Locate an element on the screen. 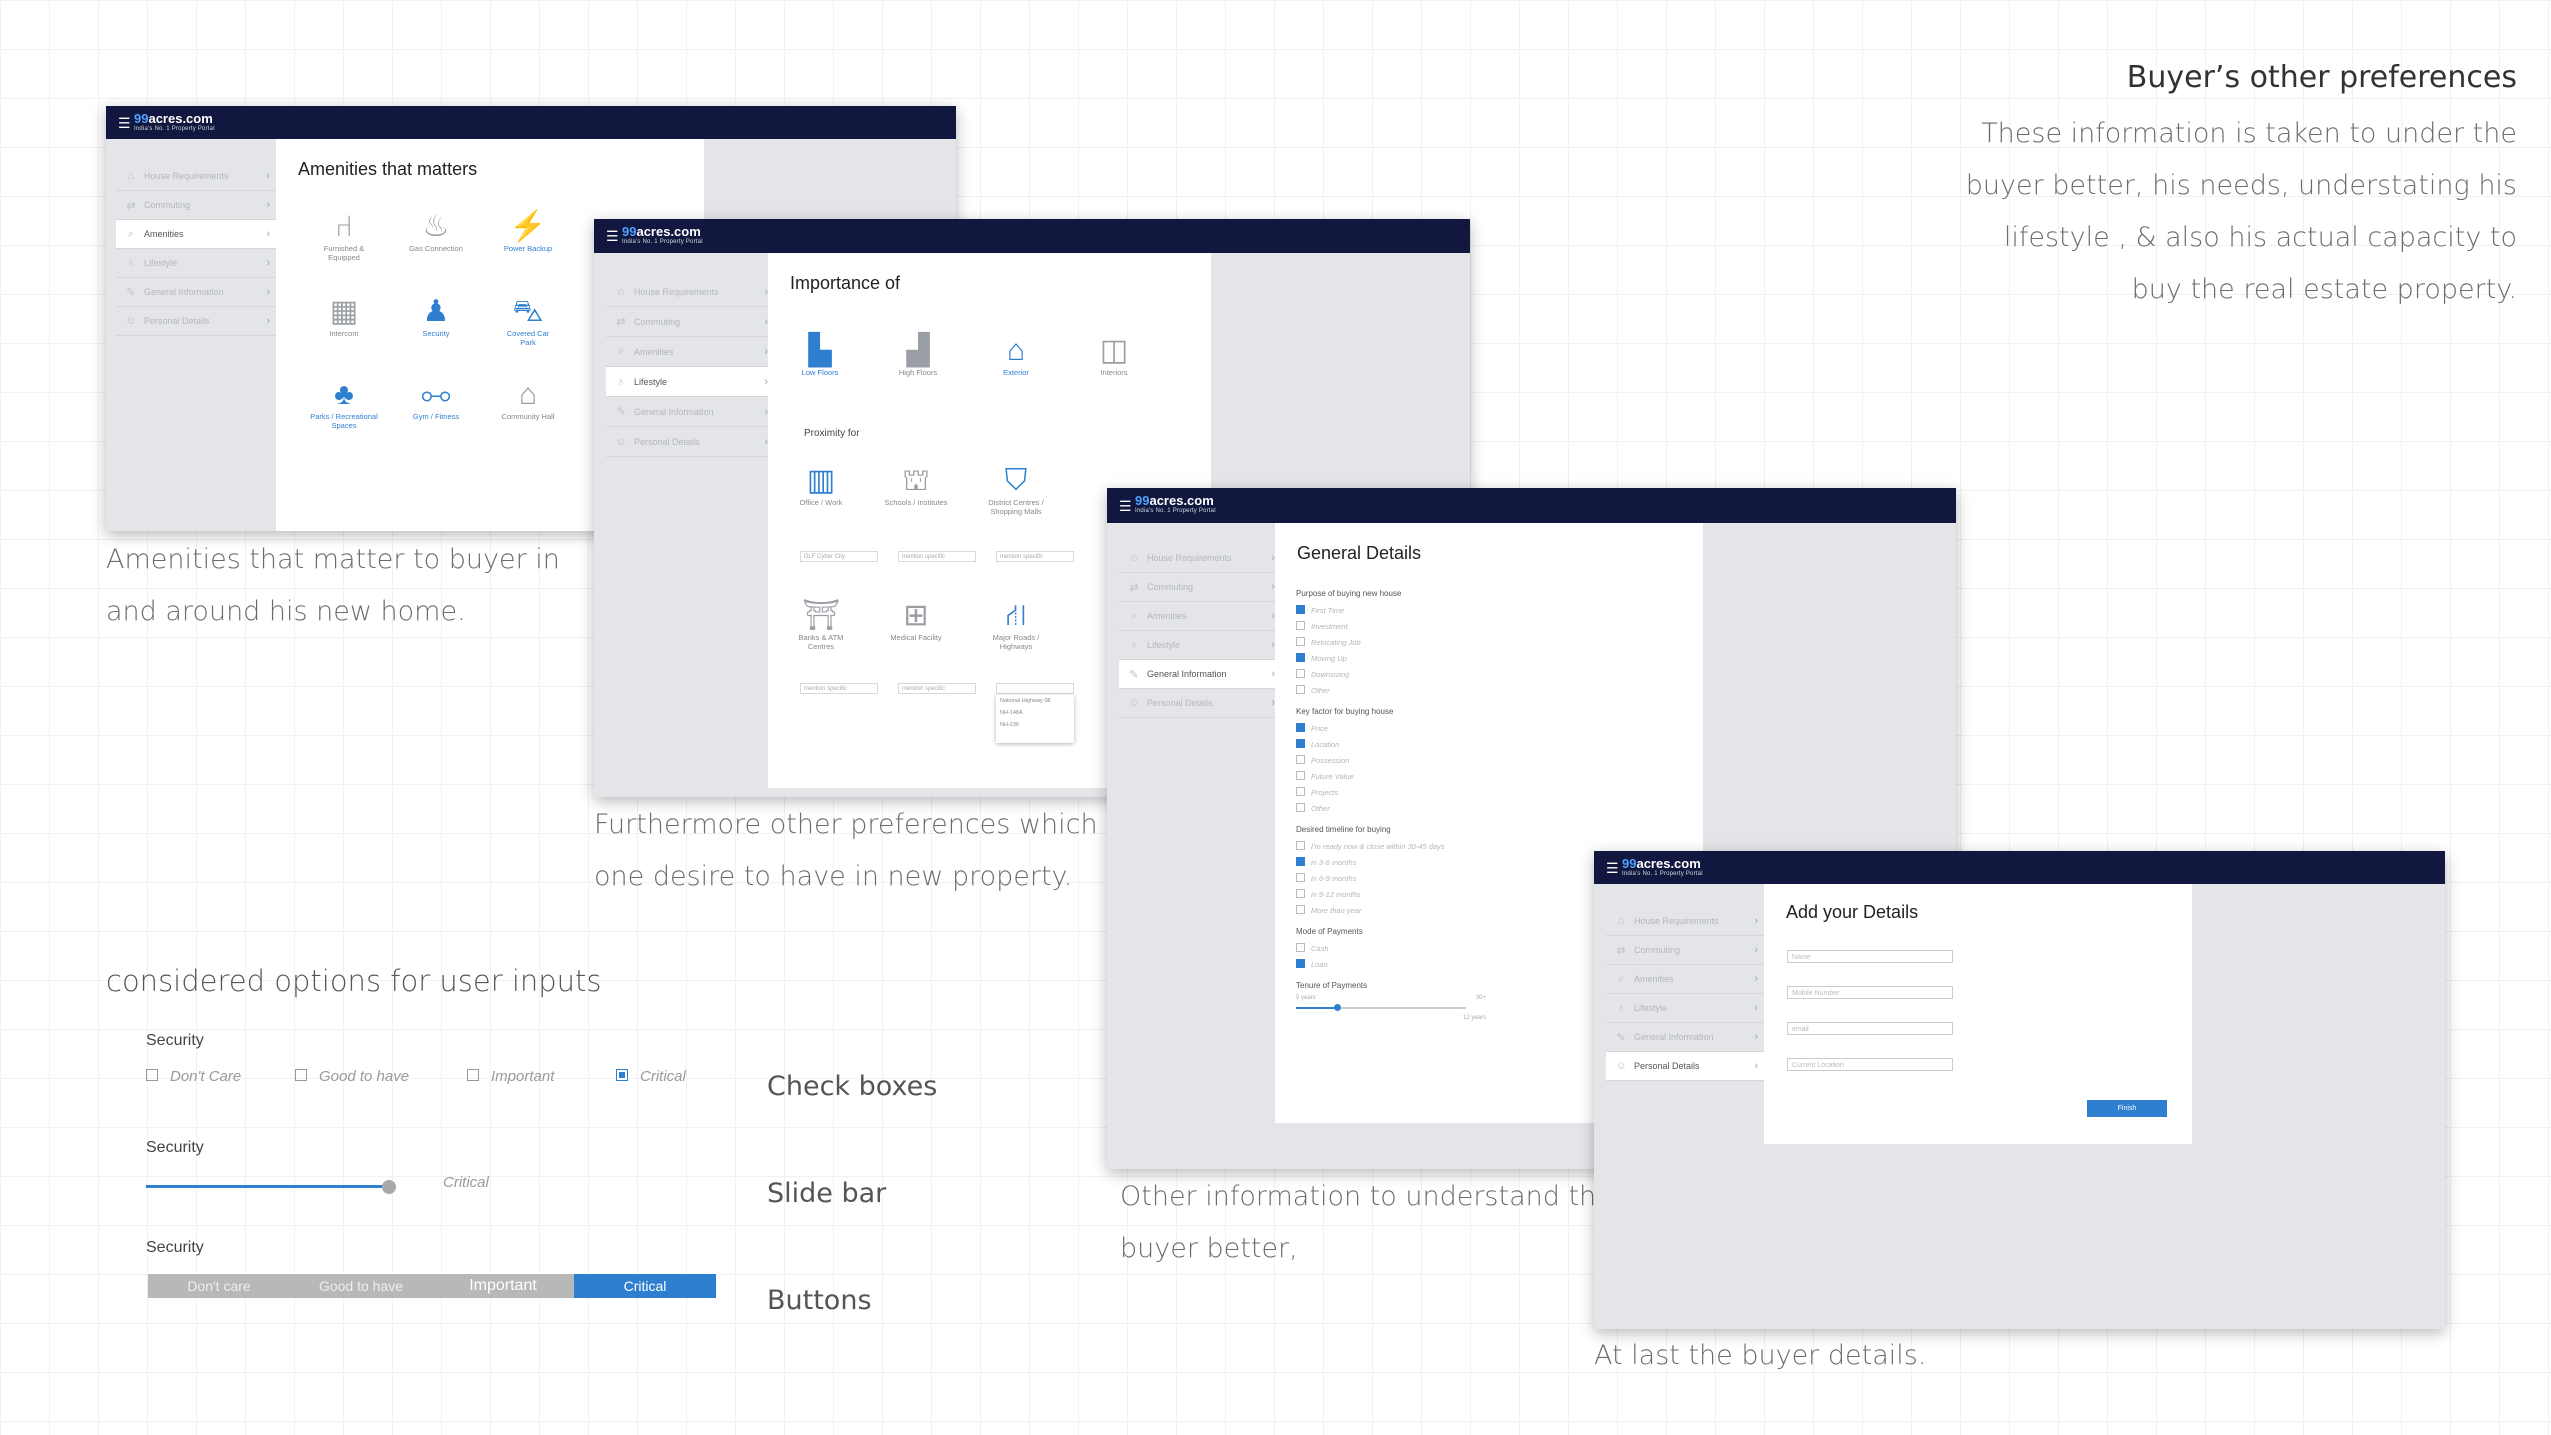 The image size is (2551, 1435). checkbox-option: Investment is located at coordinates (1391, 627).